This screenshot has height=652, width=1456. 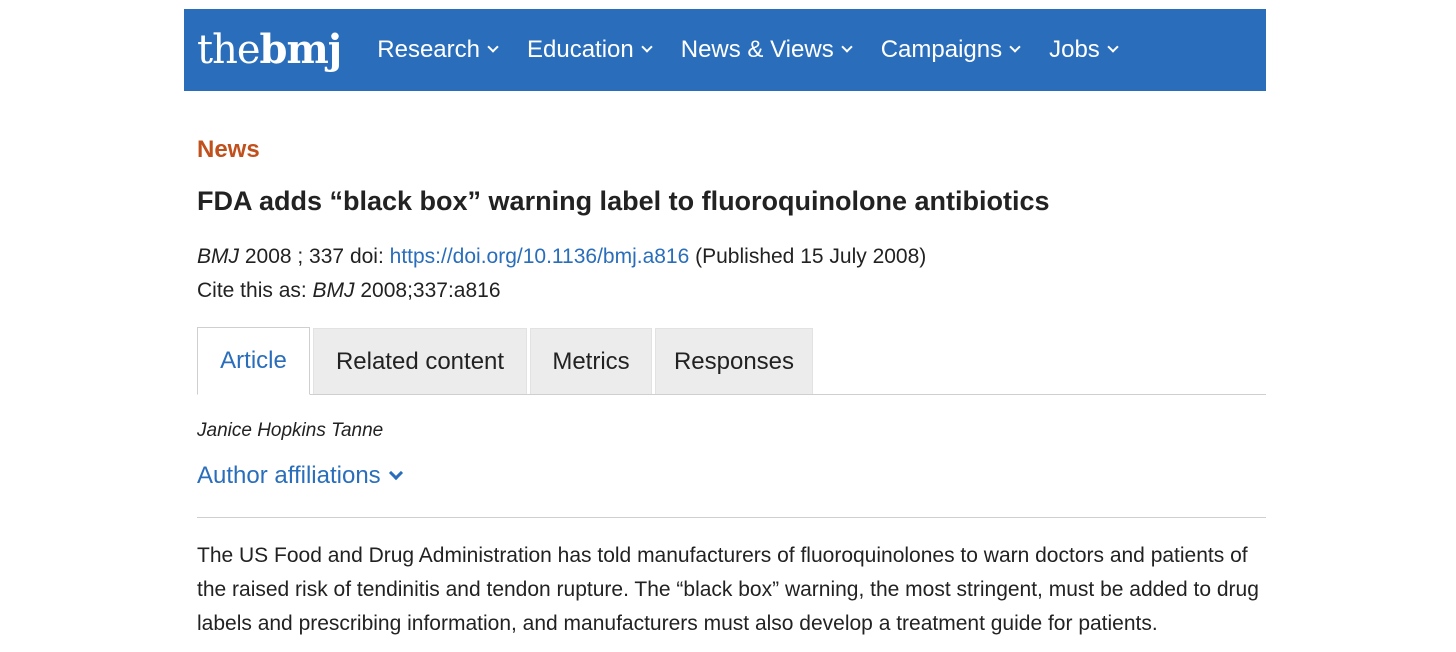 I want to click on year-volume: 2008 ; 337, so click(x=294, y=256).